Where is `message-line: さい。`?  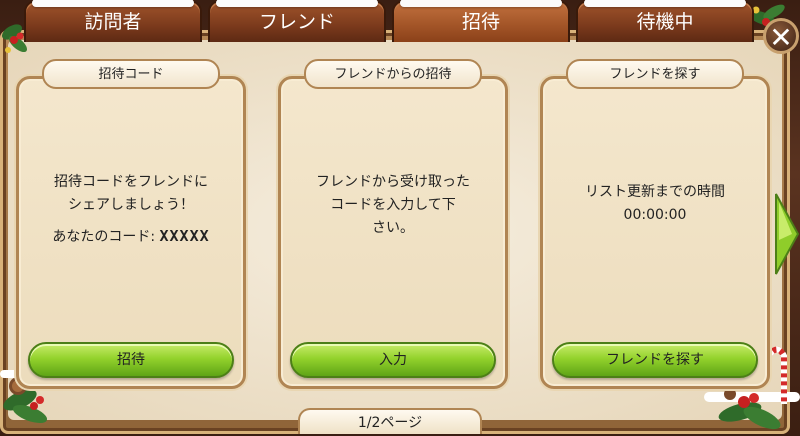 message-line: さい。 is located at coordinates (393, 228).